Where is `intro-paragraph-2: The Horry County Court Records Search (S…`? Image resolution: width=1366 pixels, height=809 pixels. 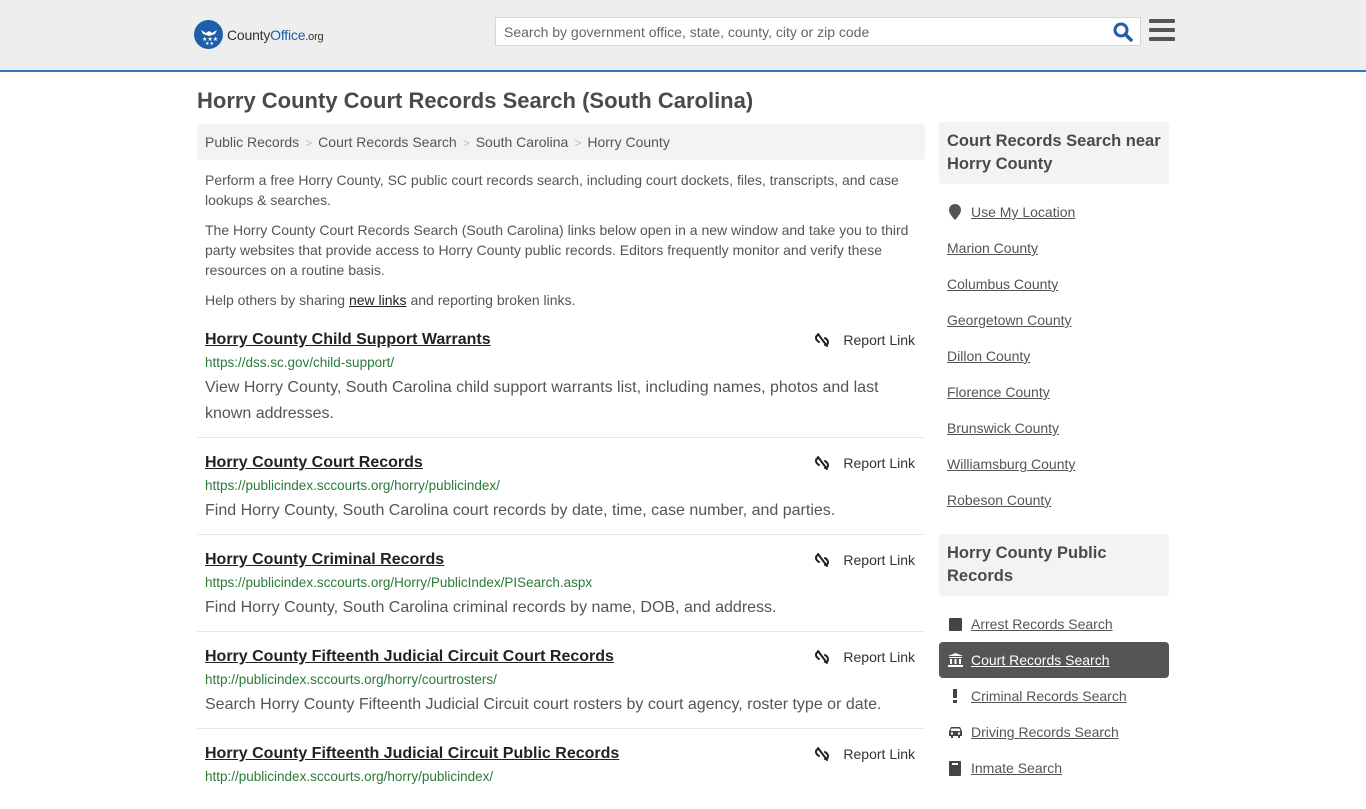
intro-paragraph-2: The Horry County Court Records Search (S… is located at coordinates (557, 250).